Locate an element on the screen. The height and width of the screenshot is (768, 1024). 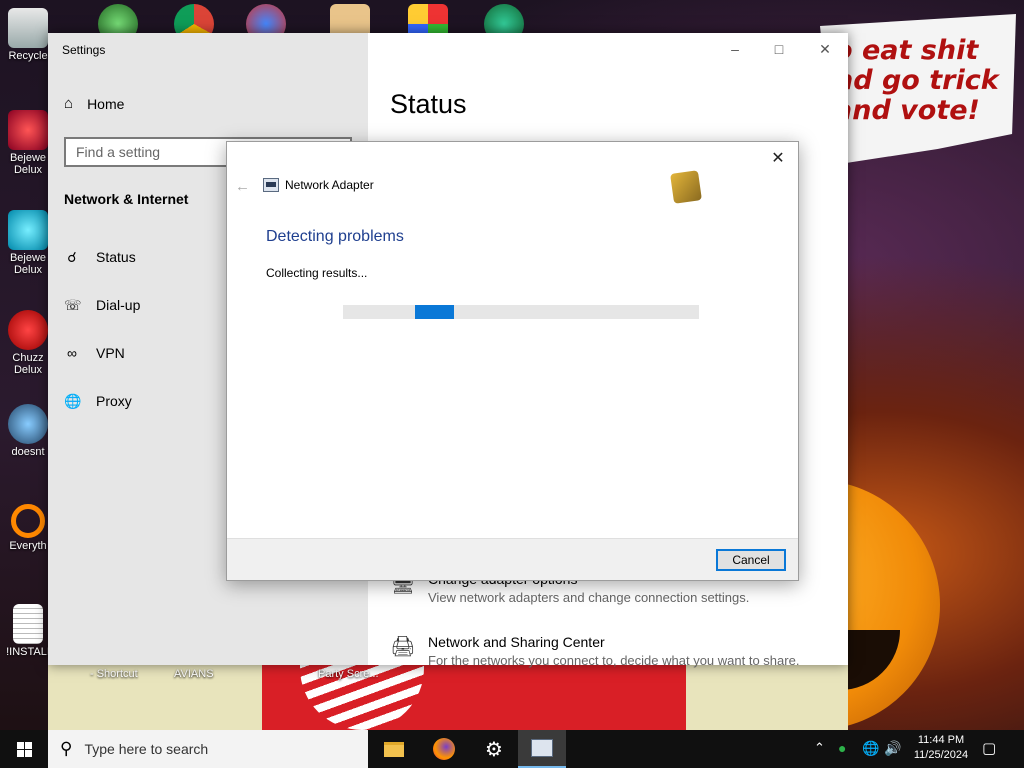
recycle-bin-icon is located at coordinates (28, 28).